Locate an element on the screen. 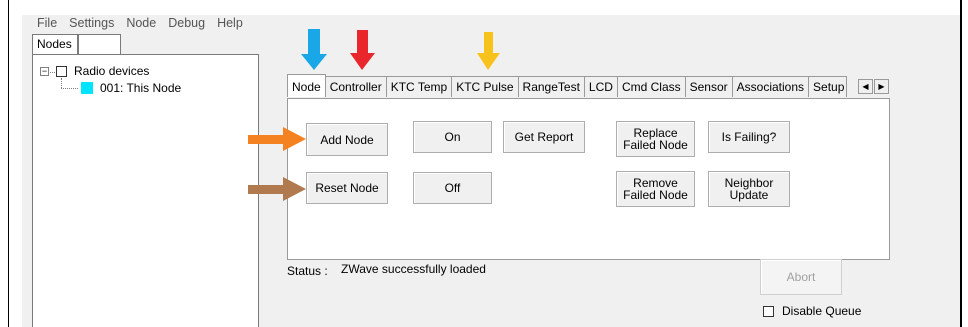  annotation-layer is located at coordinates (374, 115).